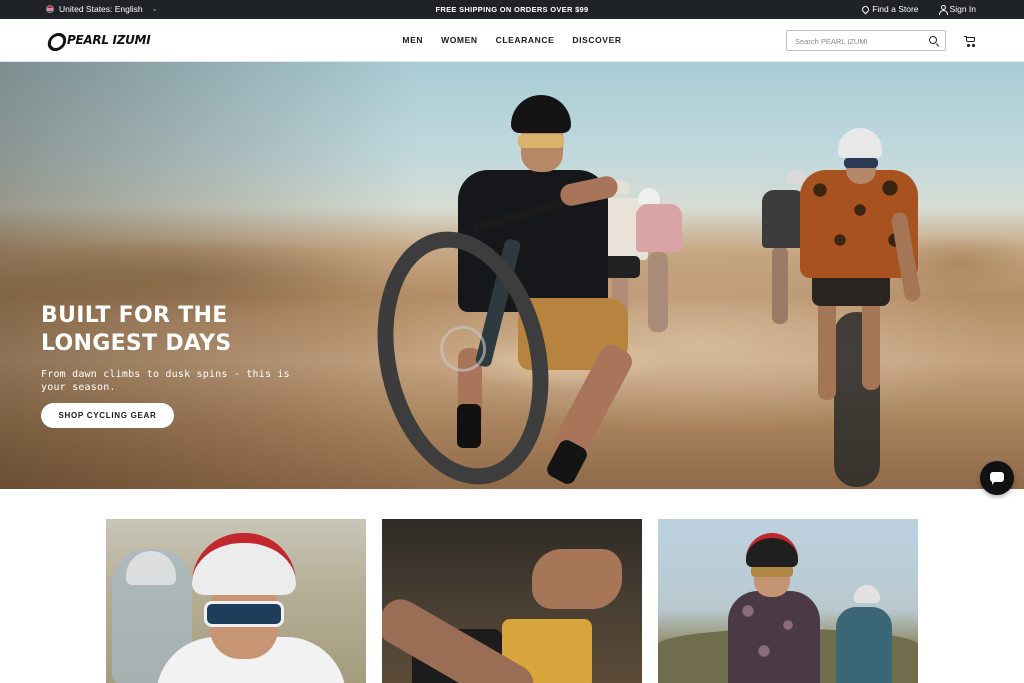 The image size is (1024, 683). What do you see at coordinates (412, 40) in the screenshot?
I see `nav-men: MEN` at bounding box center [412, 40].